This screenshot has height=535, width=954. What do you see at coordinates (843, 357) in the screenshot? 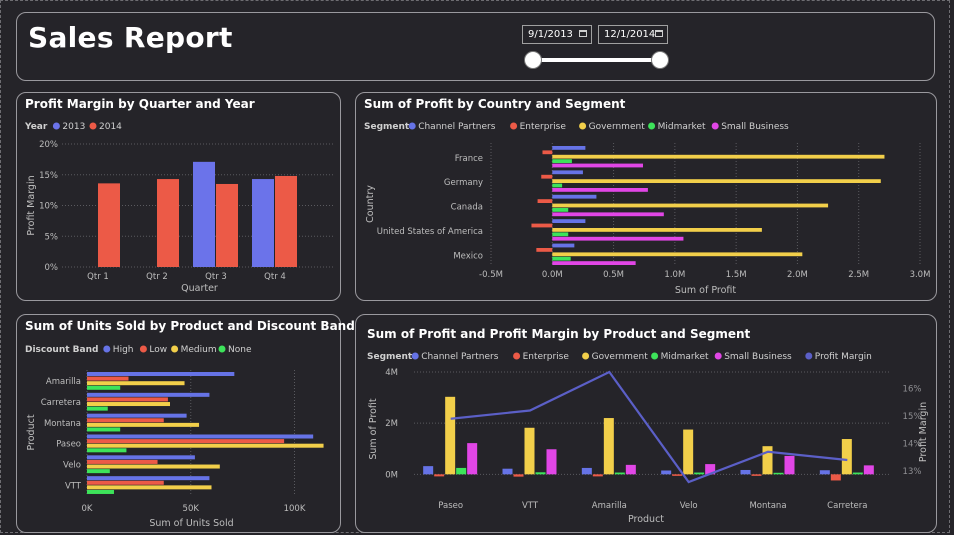
I see `legend-item: Profit Margin` at bounding box center [843, 357].